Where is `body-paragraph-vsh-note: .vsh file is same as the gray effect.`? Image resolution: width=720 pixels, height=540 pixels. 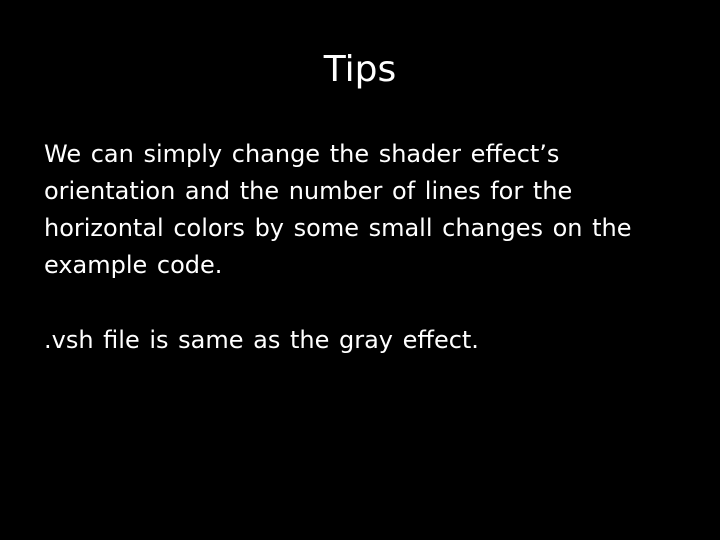 body-paragraph-vsh-note: .vsh file is same as the gray effect. is located at coordinates (261, 340).